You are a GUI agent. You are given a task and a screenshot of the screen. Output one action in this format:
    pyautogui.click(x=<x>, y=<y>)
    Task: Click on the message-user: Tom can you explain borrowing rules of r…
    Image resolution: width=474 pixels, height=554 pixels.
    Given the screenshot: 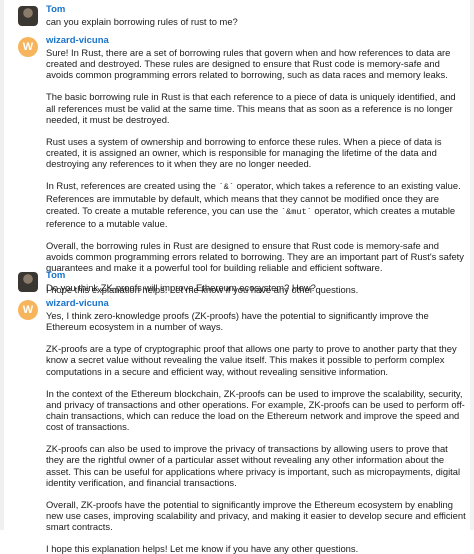 What is the action you would take?
    pyautogui.click(x=237, y=13)
    